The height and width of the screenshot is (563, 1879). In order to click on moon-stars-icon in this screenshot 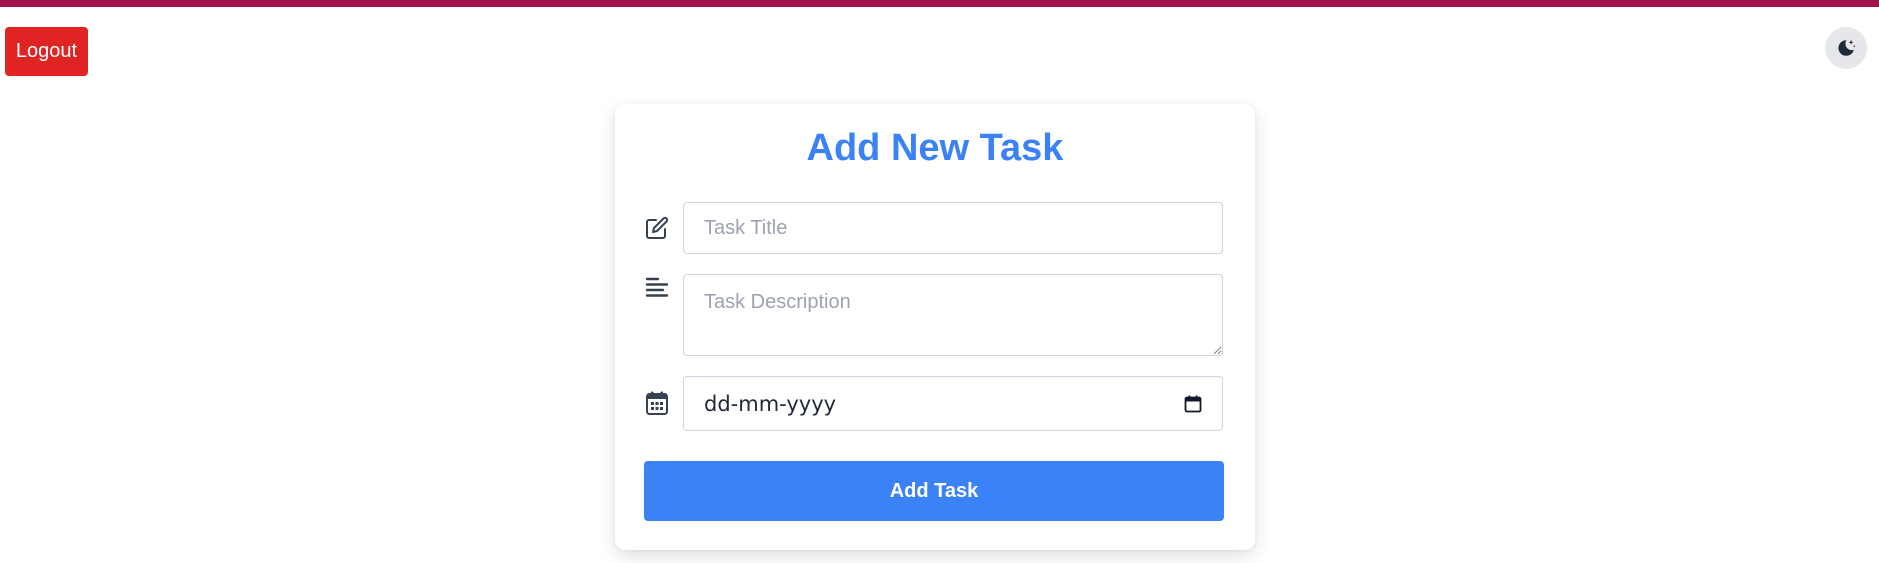, I will do `click(1847, 47)`.